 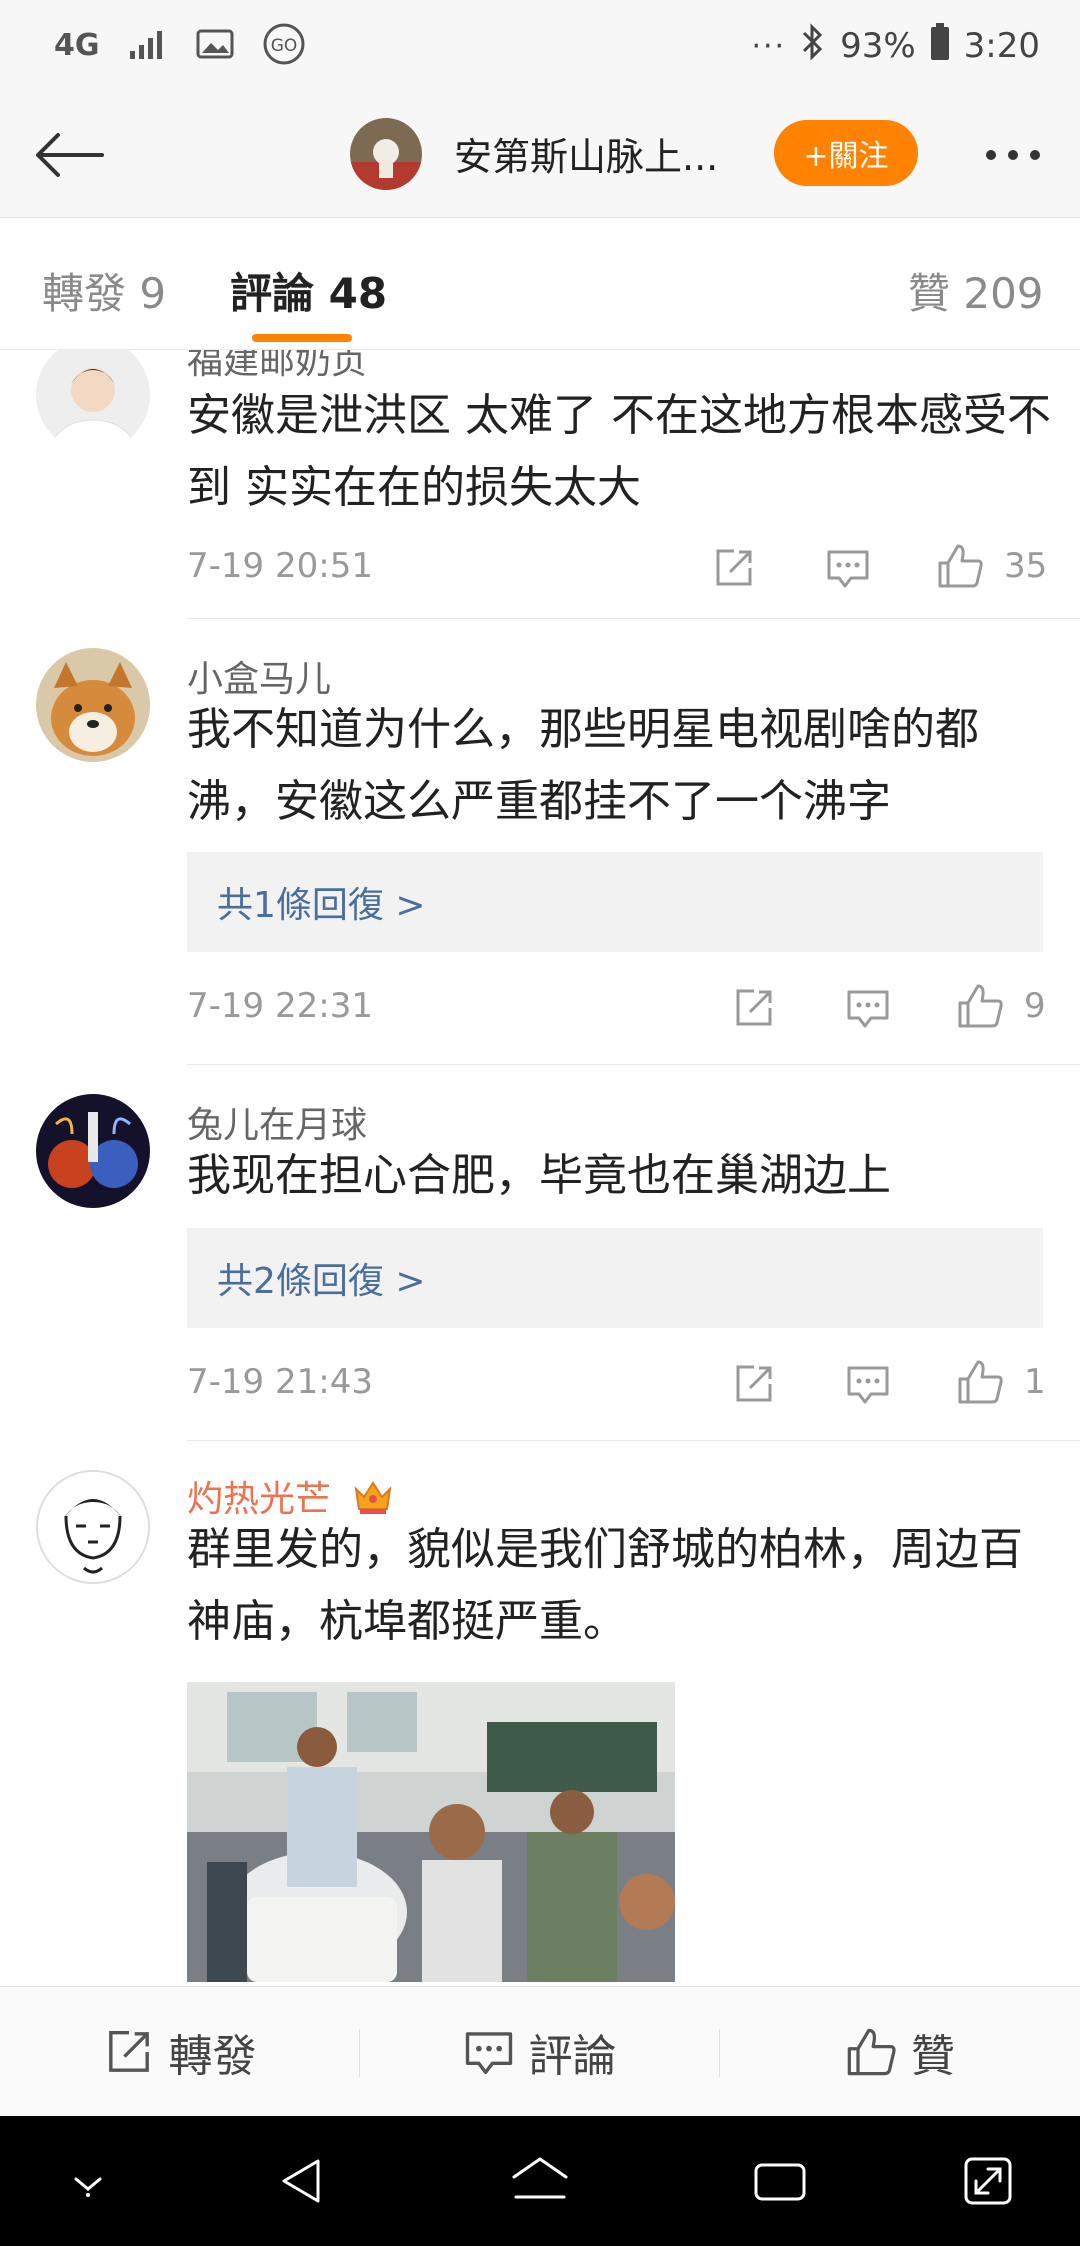 What do you see at coordinates (615, 902) in the screenshot?
I see `replies-link: 共1條回復 >` at bounding box center [615, 902].